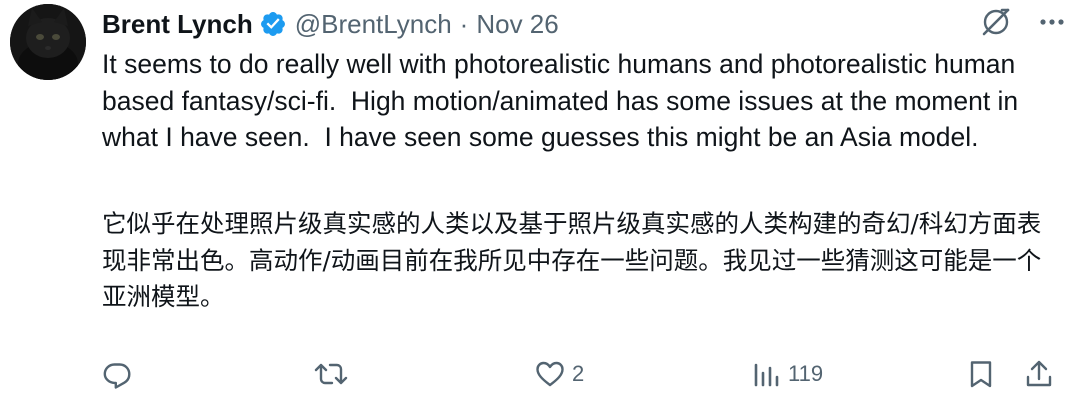 This screenshot has width=1080, height=407. I want to click on verified-badge-icon, so click(273, 24).